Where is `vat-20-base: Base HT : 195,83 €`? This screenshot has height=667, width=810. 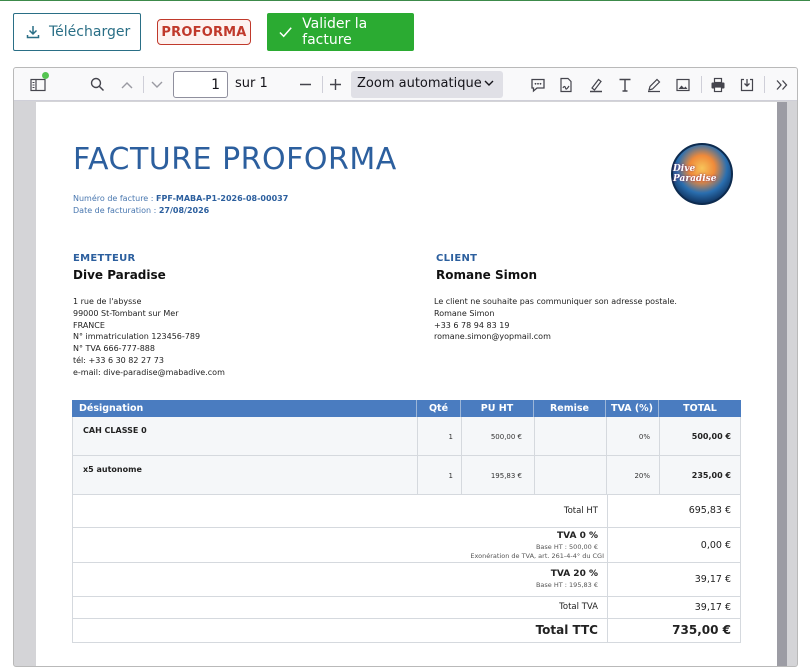 vat-20-base: Base HT : 195,83 € is located at coordinates (566, 585).